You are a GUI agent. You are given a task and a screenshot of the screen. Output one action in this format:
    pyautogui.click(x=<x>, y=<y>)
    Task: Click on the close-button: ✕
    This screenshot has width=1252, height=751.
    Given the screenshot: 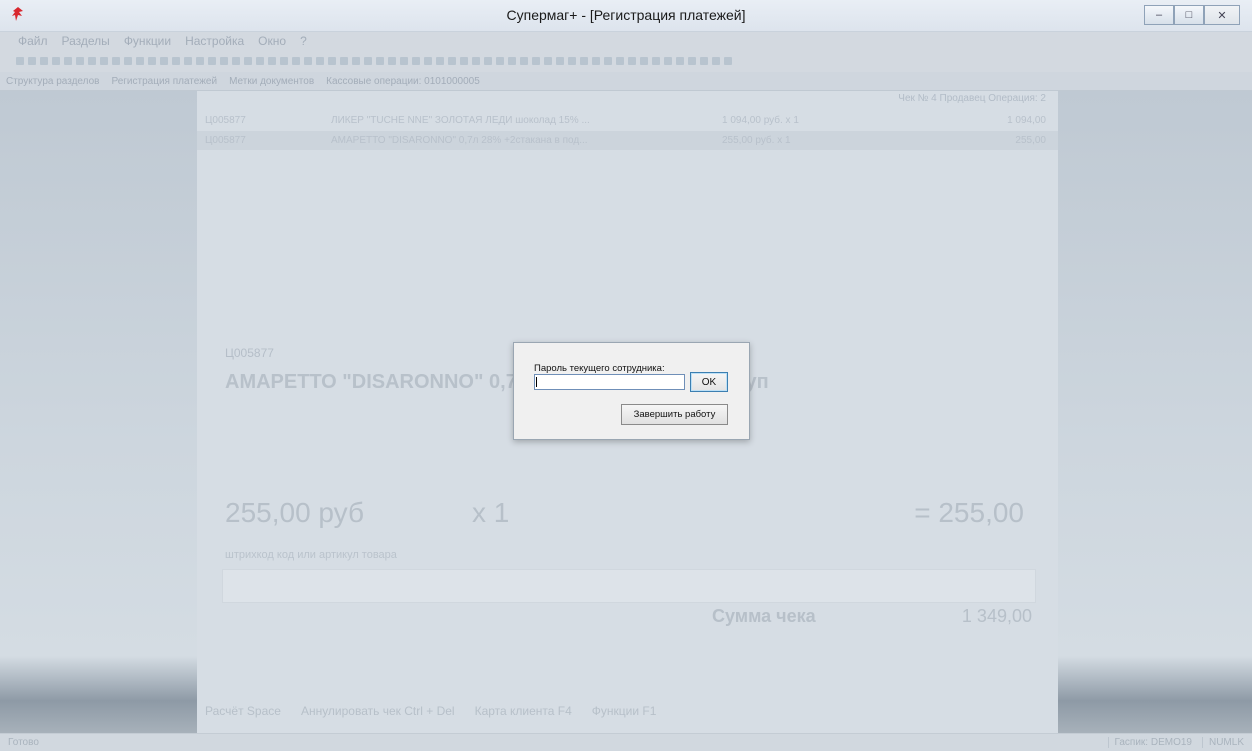 What is the action you would take?
    pyautogui.click(x=1222, y=15)
    